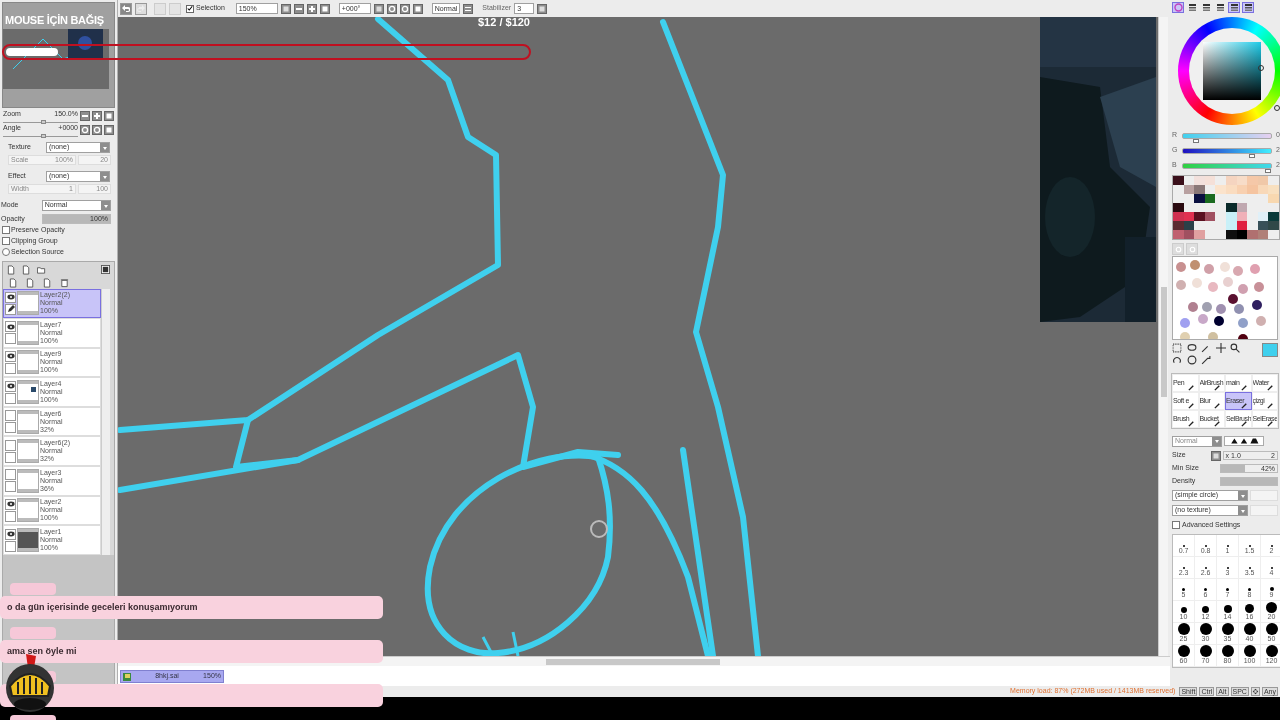 Image resolution: width=1280 pixels, height=720 pixels. I want to click on chat-message: ama sen öyle mi, so click(191, 651).